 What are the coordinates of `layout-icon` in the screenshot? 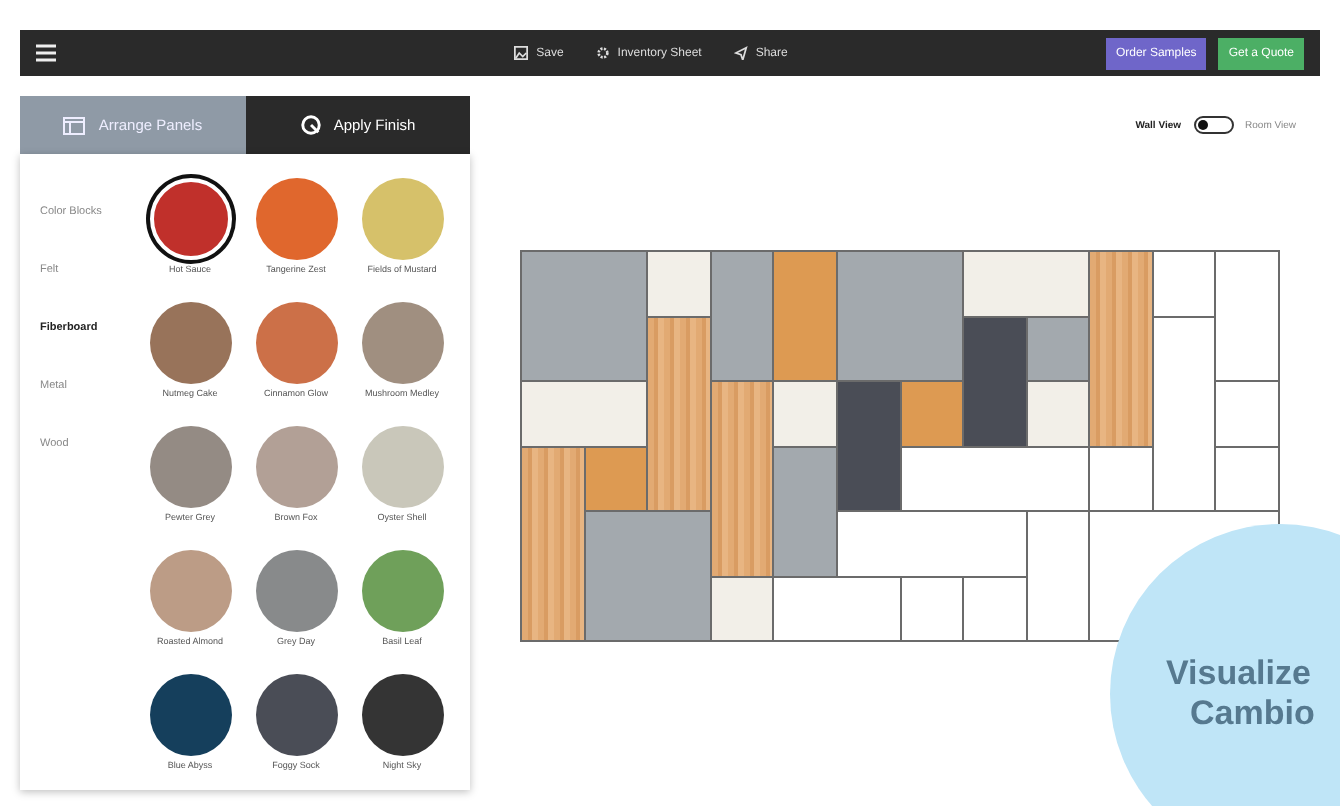 It's located at (74, 125).